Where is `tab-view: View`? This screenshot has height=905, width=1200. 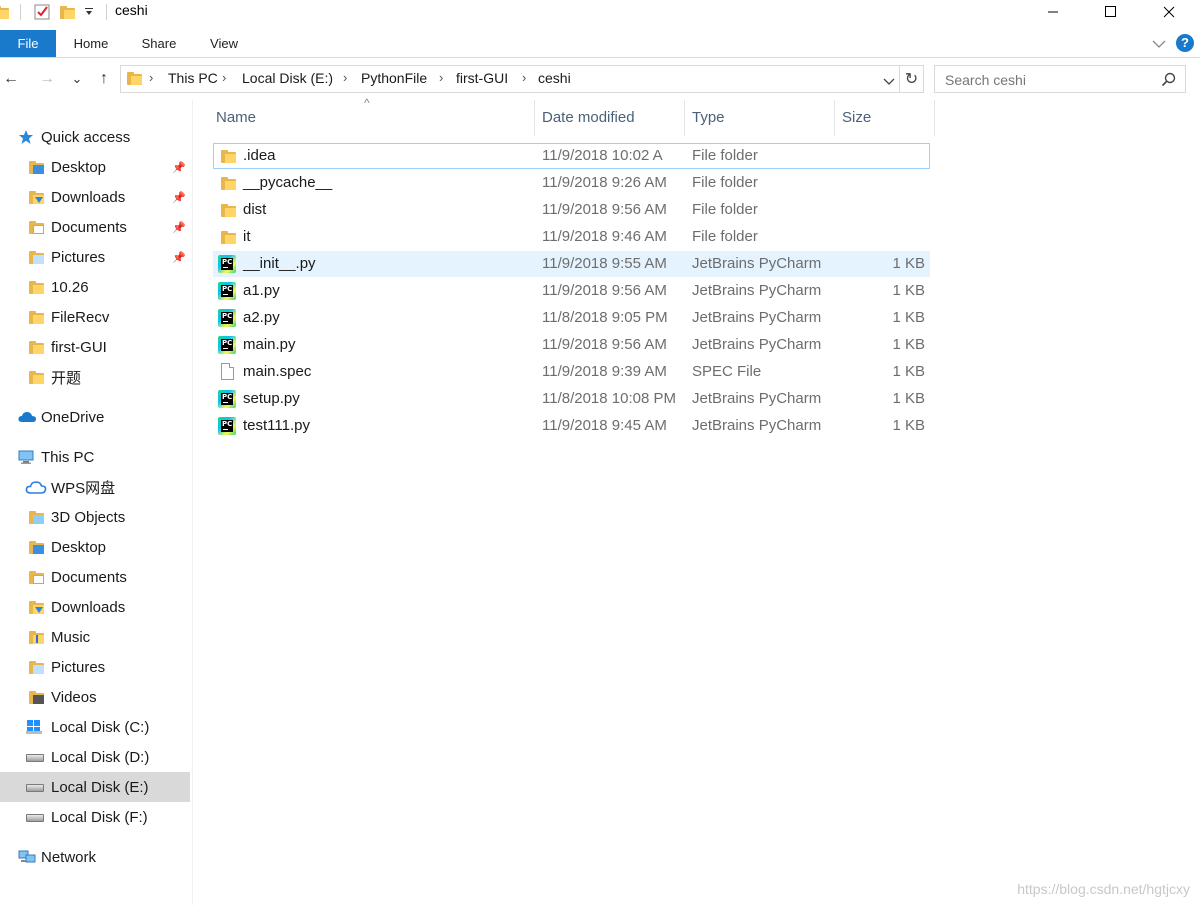
tab-view: View is located at coordinates (224, 43).